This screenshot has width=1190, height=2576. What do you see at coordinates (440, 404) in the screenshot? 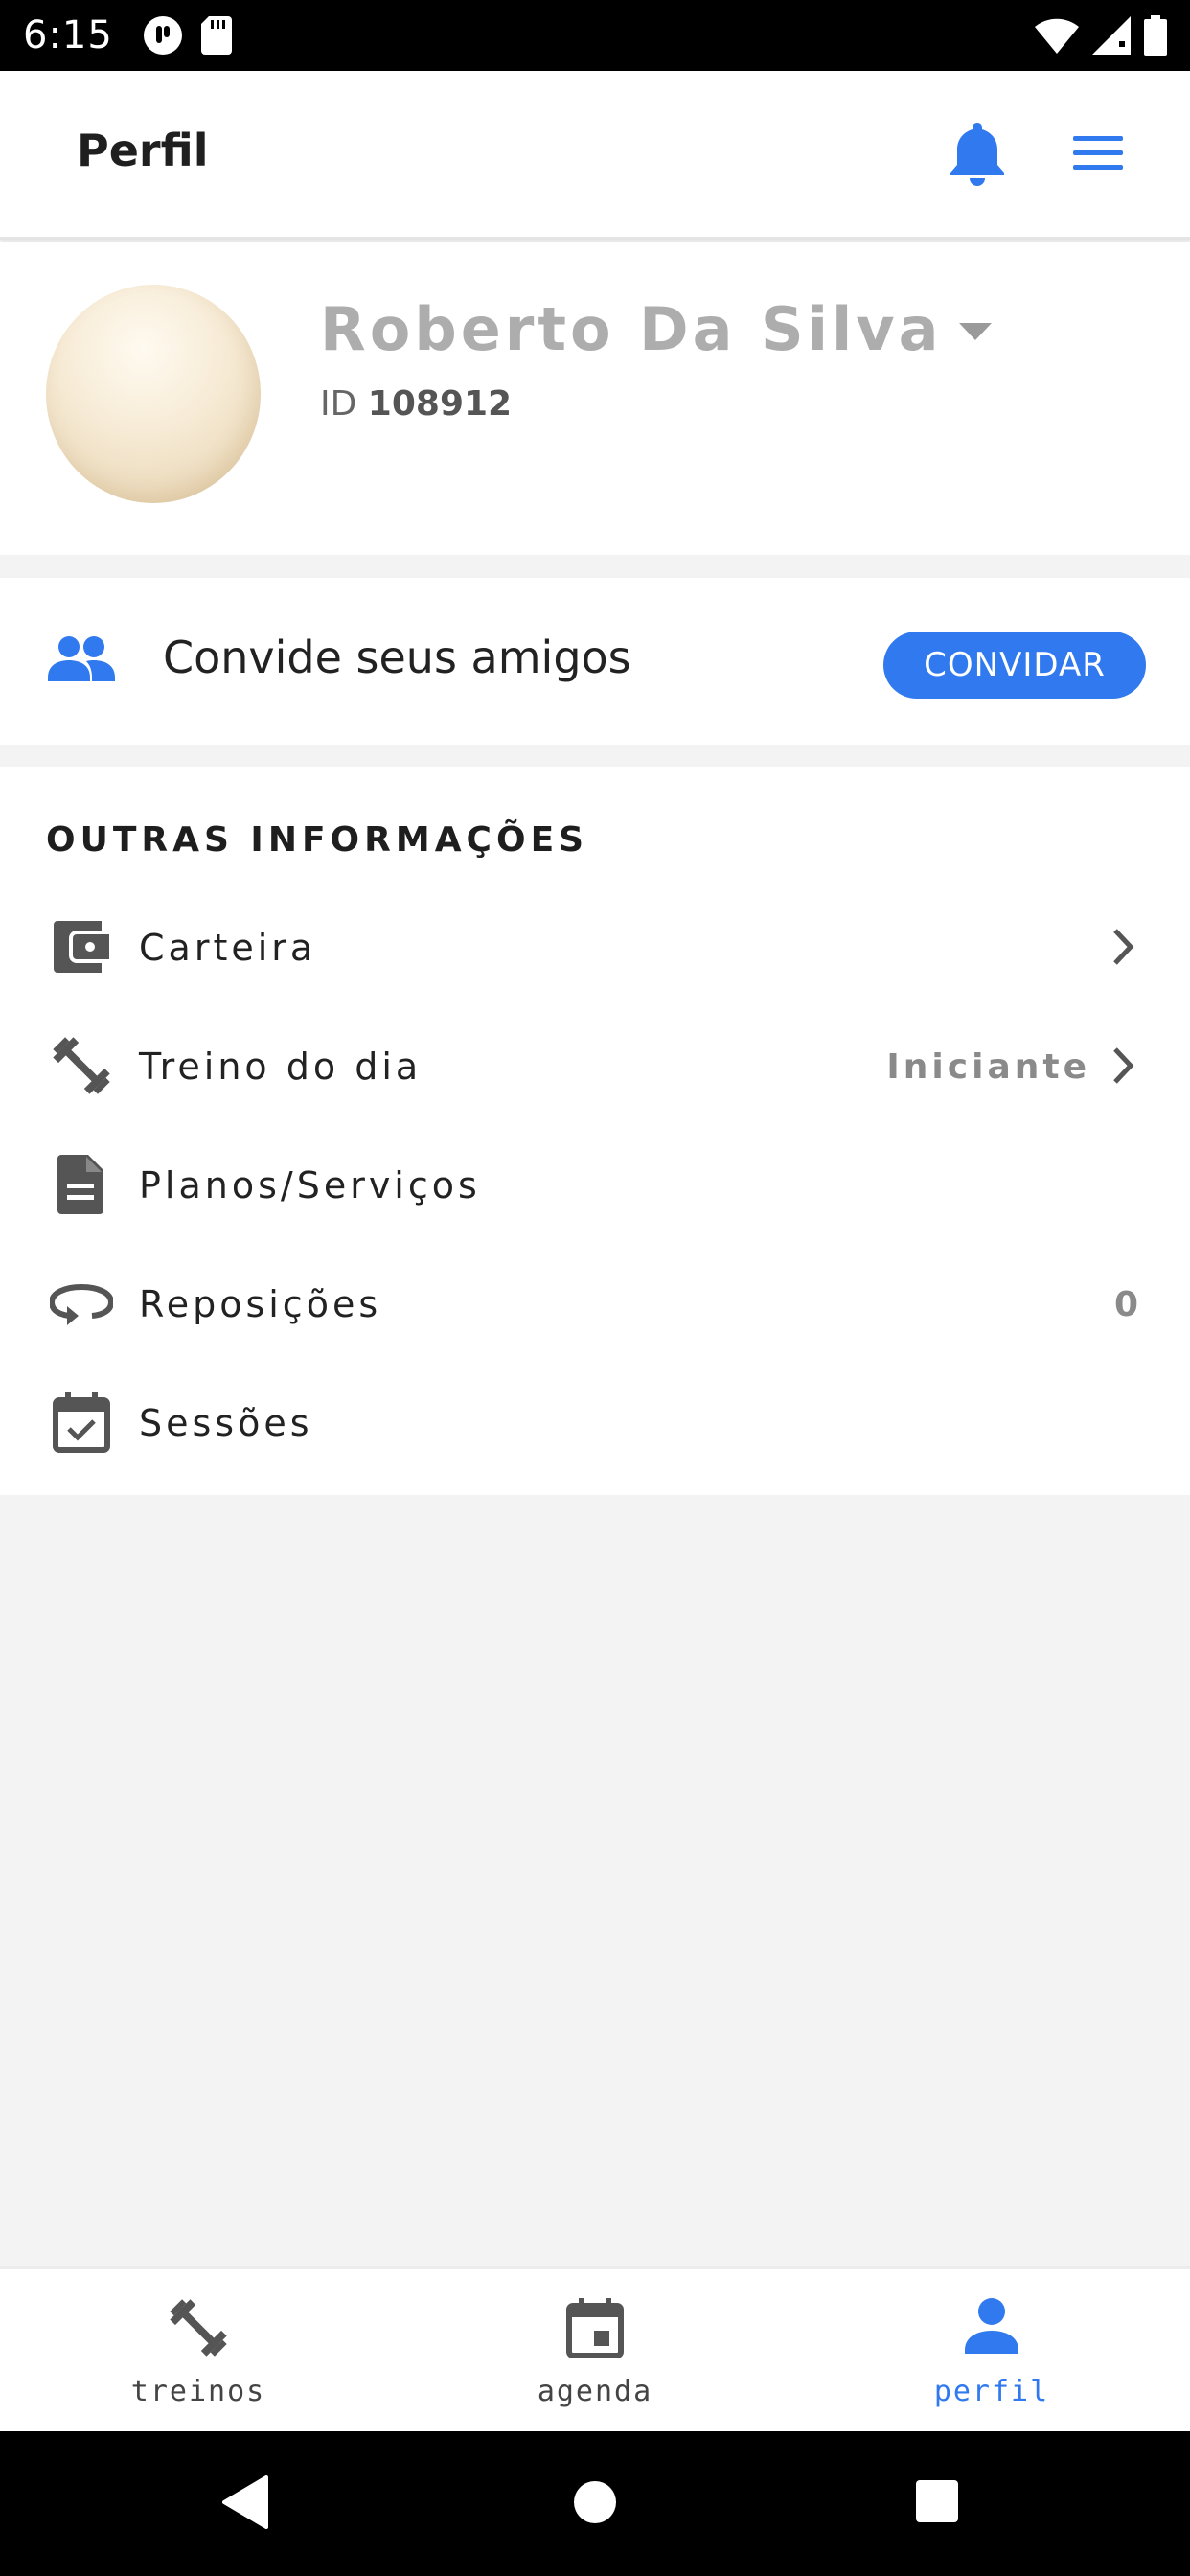
I see `profile-id-value: 108912` at bounding box center [440, 404].